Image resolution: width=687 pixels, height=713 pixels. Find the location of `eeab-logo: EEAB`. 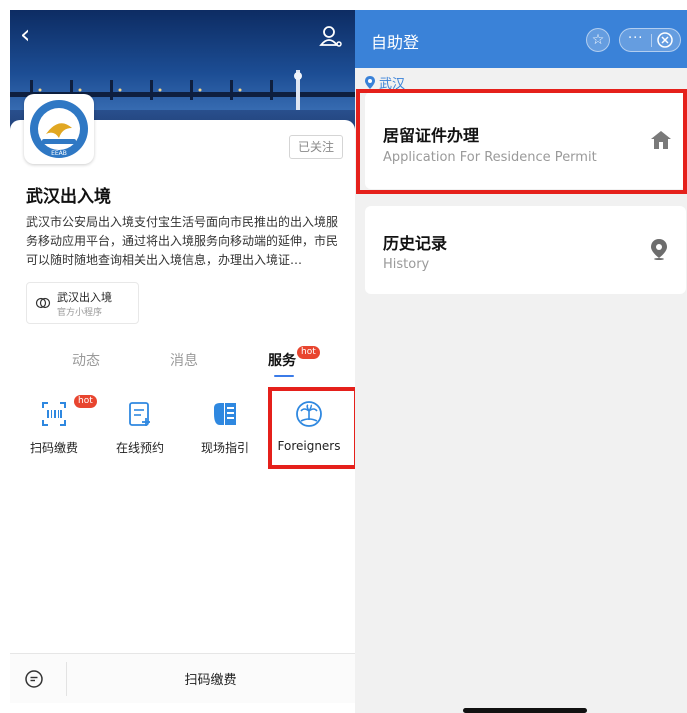

eeab-logo: EEAB is located at coordinates (59, 129).